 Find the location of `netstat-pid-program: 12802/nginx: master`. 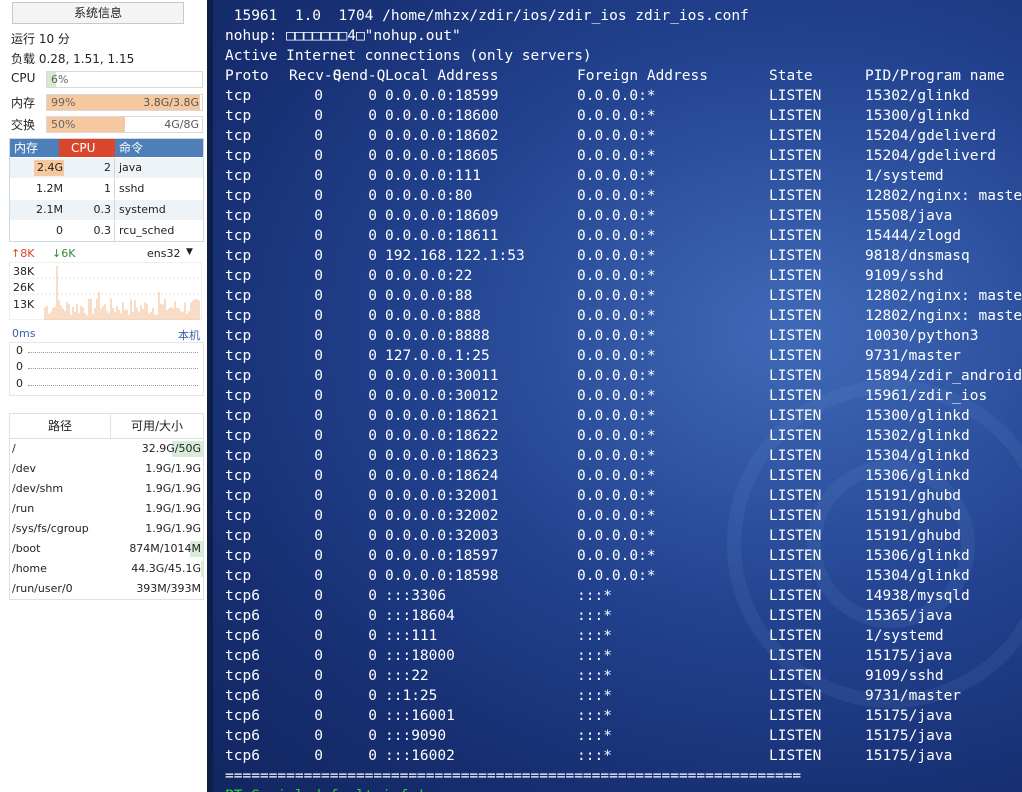

netstat-pid-program: 12802/nginx: master is located at coordinates (943, 196).